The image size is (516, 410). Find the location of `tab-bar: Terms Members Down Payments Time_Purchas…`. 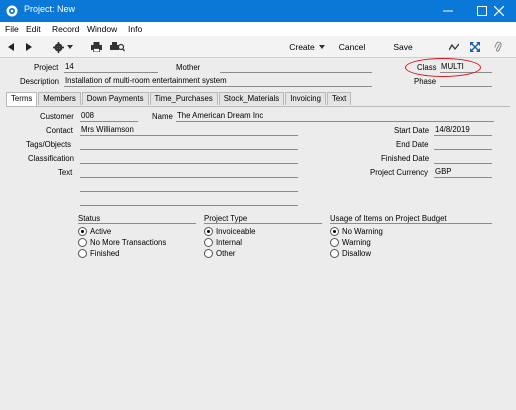

tab-bar: Terms Members Down Payments Time_Purchas… is located at coordinates (179, 99).